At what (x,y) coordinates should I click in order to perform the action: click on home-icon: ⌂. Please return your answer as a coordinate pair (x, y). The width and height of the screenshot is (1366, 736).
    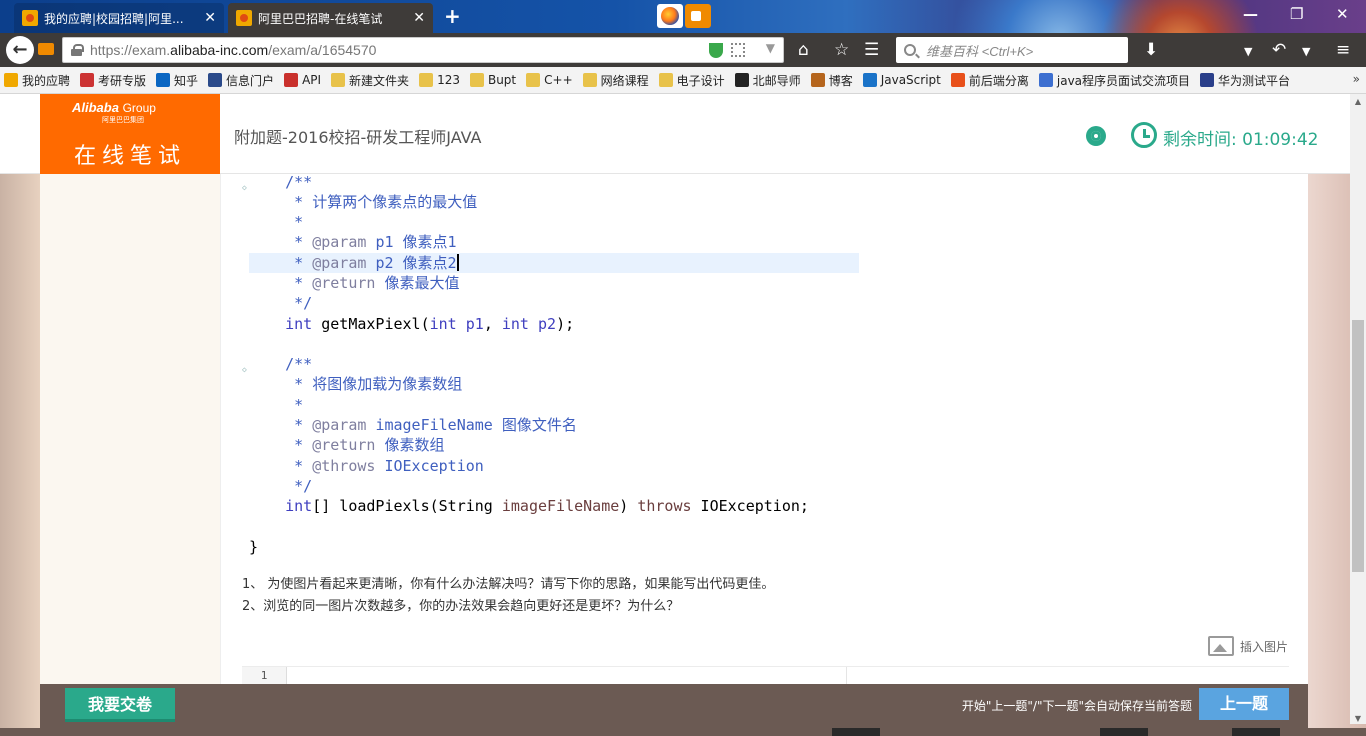
    Looking at the image, I should click on (803, 50).